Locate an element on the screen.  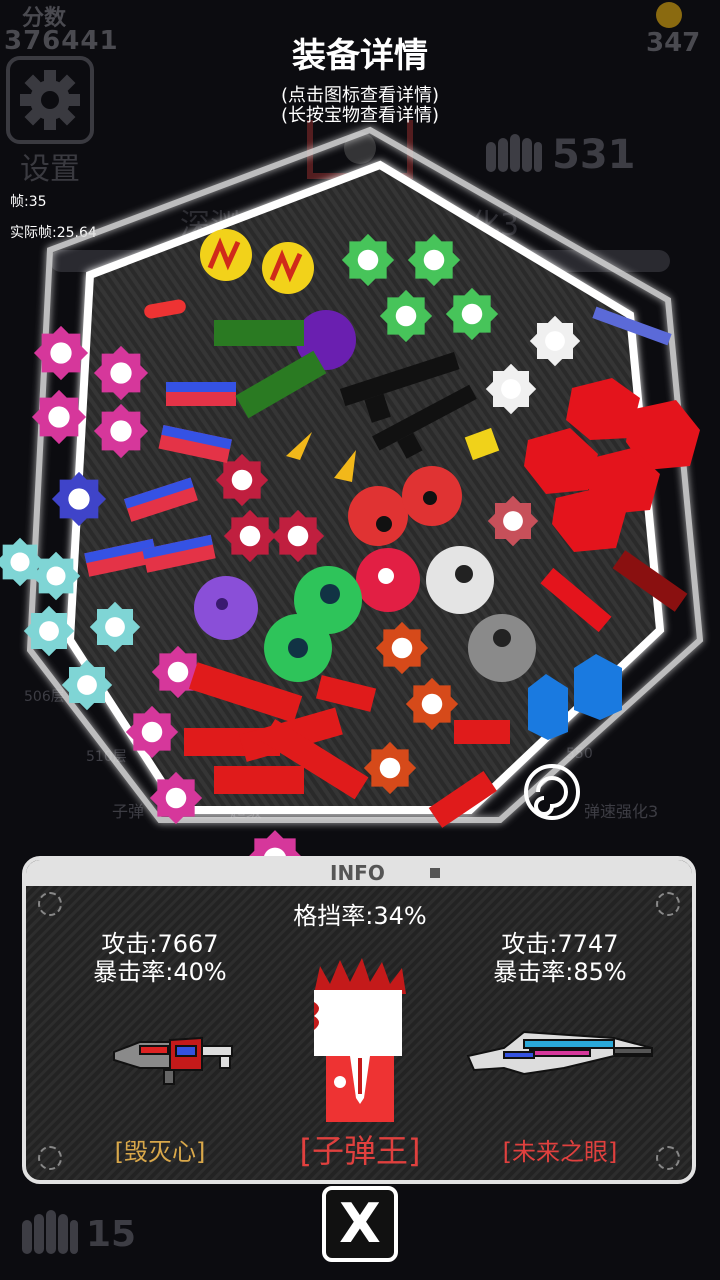
coin-icon is located at coordinates (669, 15).